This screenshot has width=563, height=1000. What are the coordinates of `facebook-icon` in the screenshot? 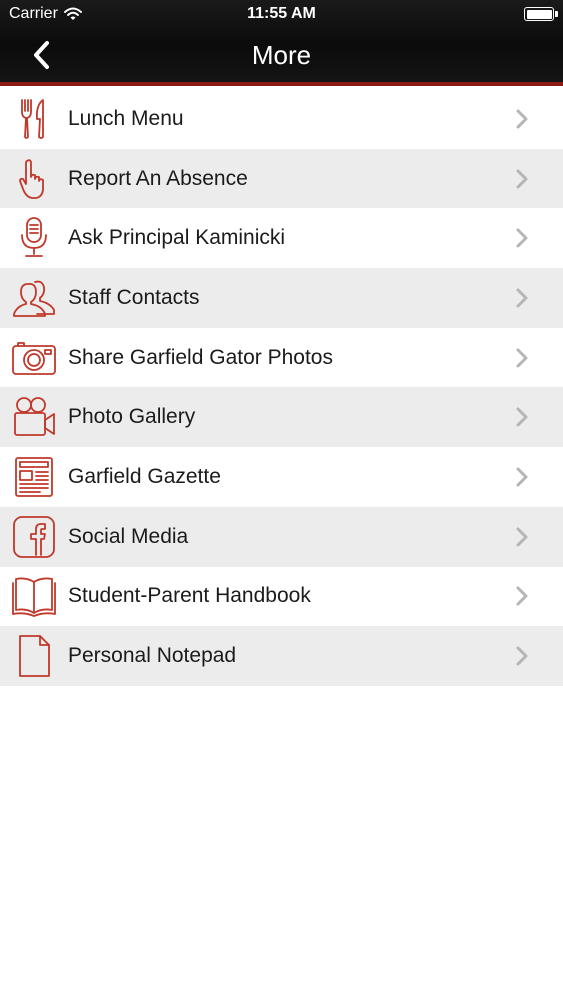 It's located at (34, 536).